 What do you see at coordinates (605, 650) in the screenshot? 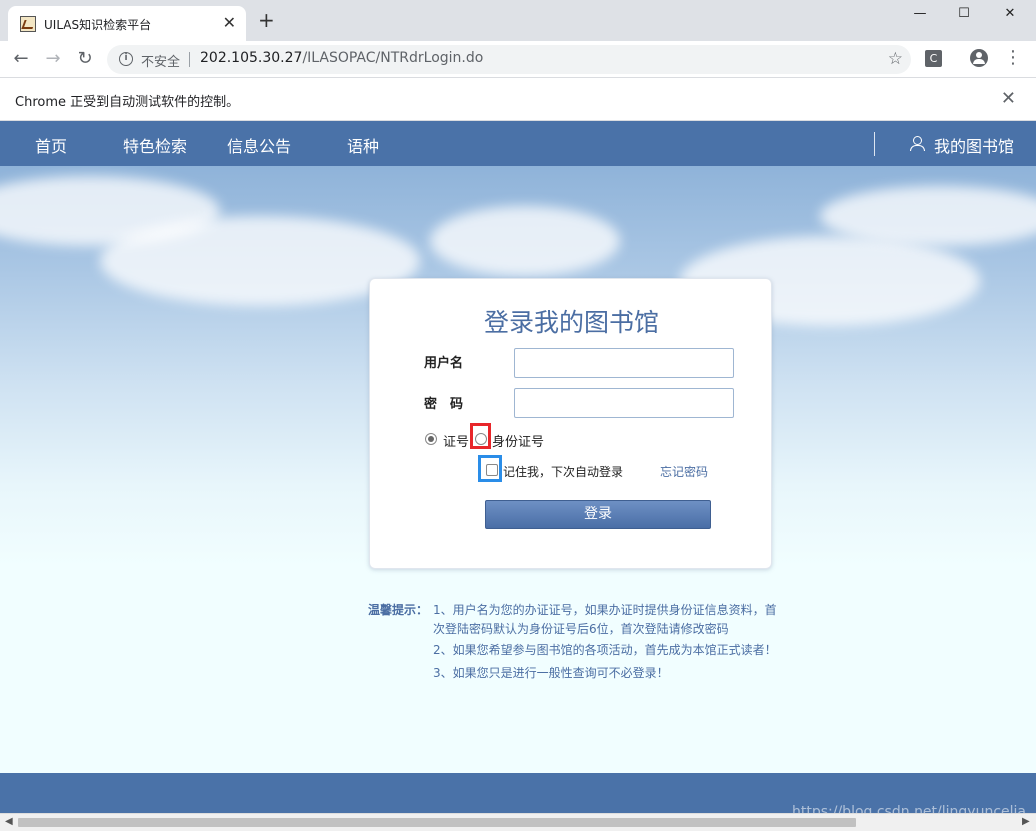
I see `tip-line: 2、如果您希望参与图书馆的各项活动，首先成为本馆正式读者！` at bounding box center [605, 650].